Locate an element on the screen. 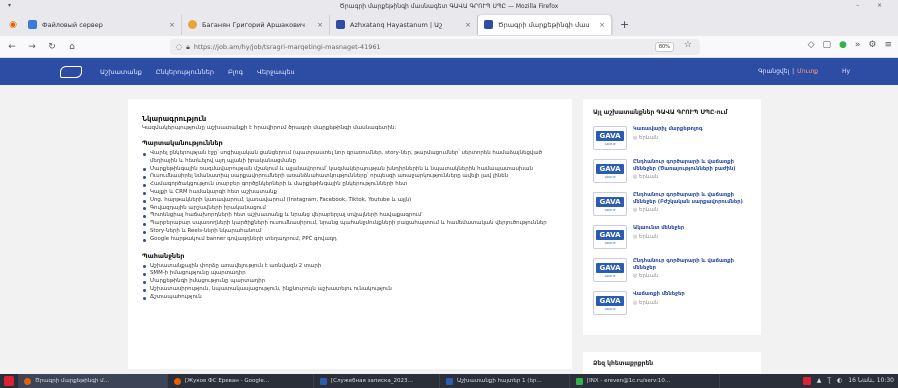 The height and width of the screenshot is (388, 898). keyboard-layout-icon: Ʈ is located at coordinates (829, 381).